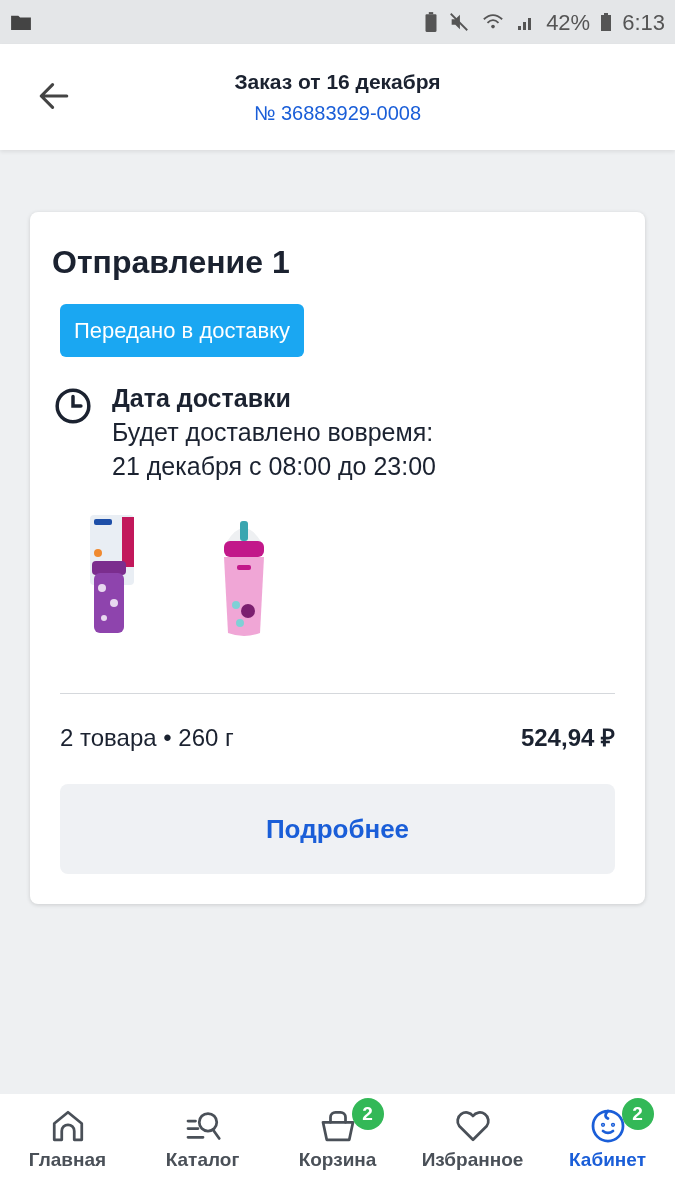 Image resolution: width=675 pixels, height=1200 pixels. What do you see at coordinates (568, 22) in the screenshot?
I see `battery-percent: 42%` at bounding box center [568, 22].